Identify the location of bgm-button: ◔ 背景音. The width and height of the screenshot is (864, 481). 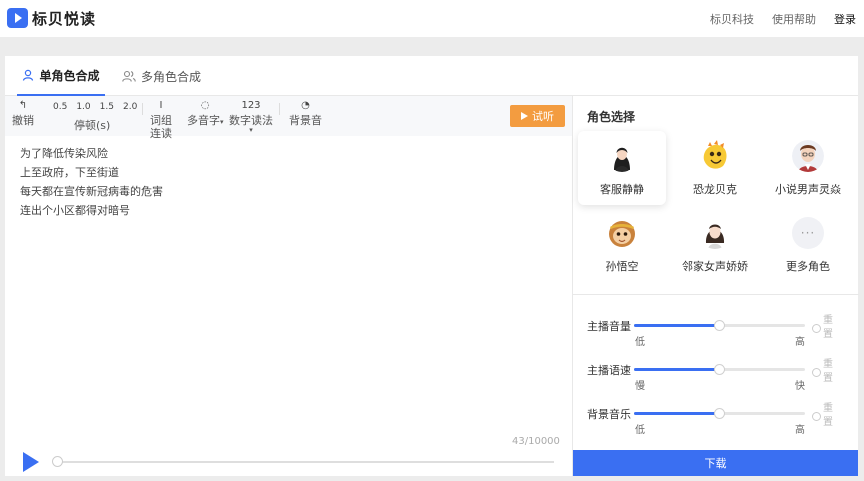
(305, 113).